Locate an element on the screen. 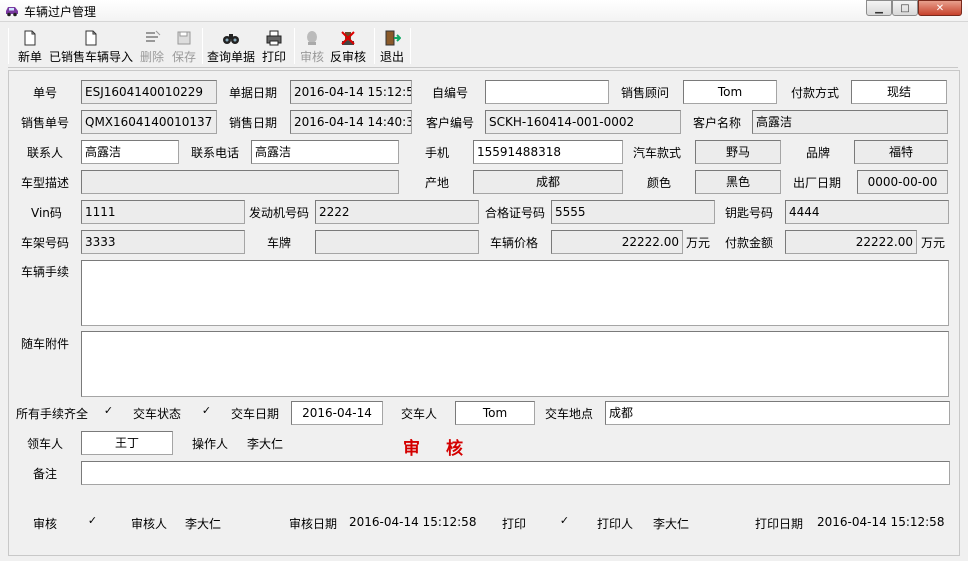 This screenshot has width=968, height=561. contact-label: 联系人 is located at coordinates (45, 153).